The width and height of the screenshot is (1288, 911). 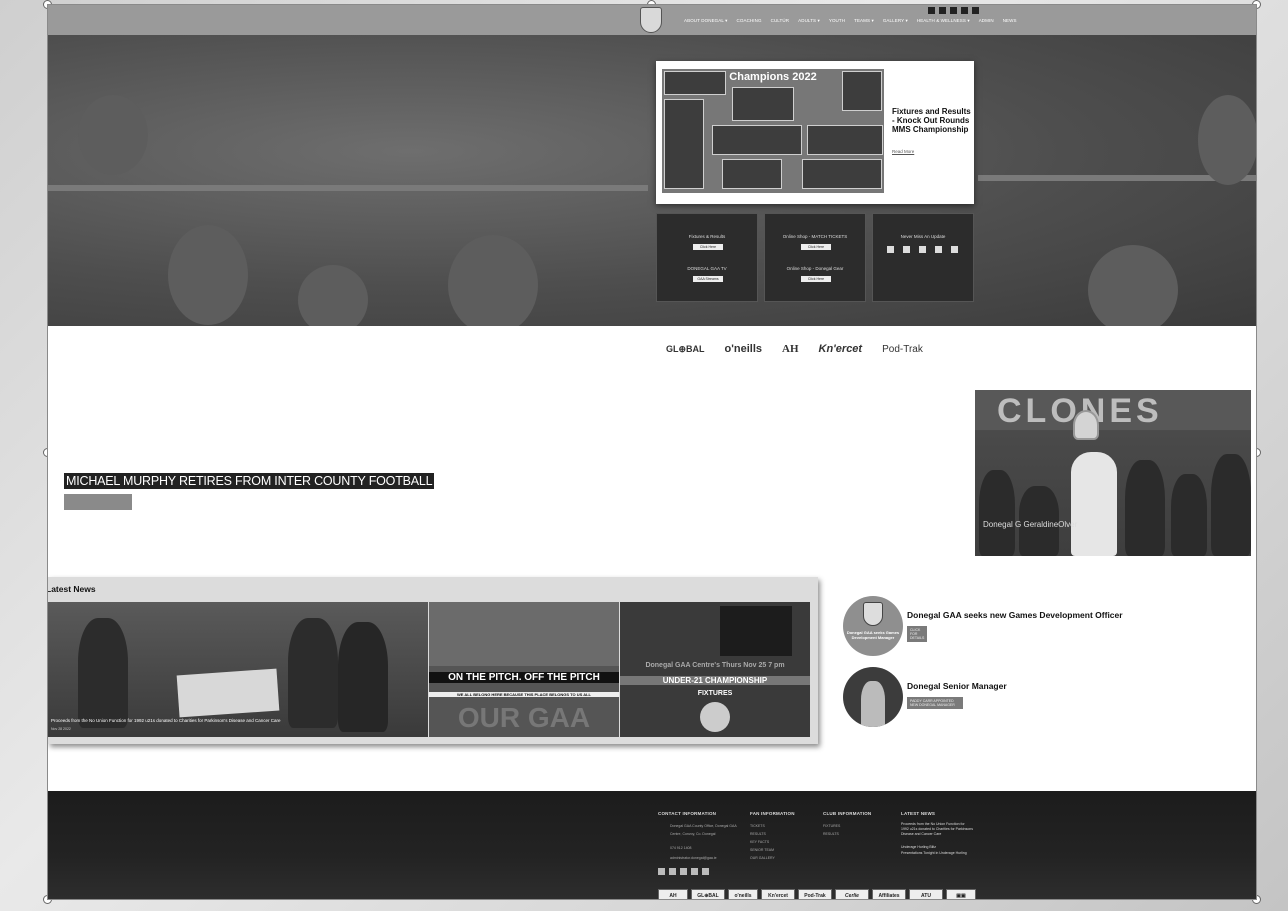 What do you see at coordinates (698, 858) in the screenshot?
I see `footer-email: administrator.donegal@gaa.ie` at bounding box center [698, 858].